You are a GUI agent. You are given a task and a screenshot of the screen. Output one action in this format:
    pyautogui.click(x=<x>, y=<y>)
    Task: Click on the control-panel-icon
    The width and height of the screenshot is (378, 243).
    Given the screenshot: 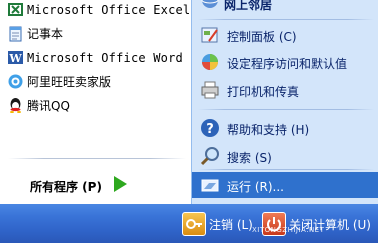 What is the action you would take?
    pyautogui.click(x=209, y=35)
    